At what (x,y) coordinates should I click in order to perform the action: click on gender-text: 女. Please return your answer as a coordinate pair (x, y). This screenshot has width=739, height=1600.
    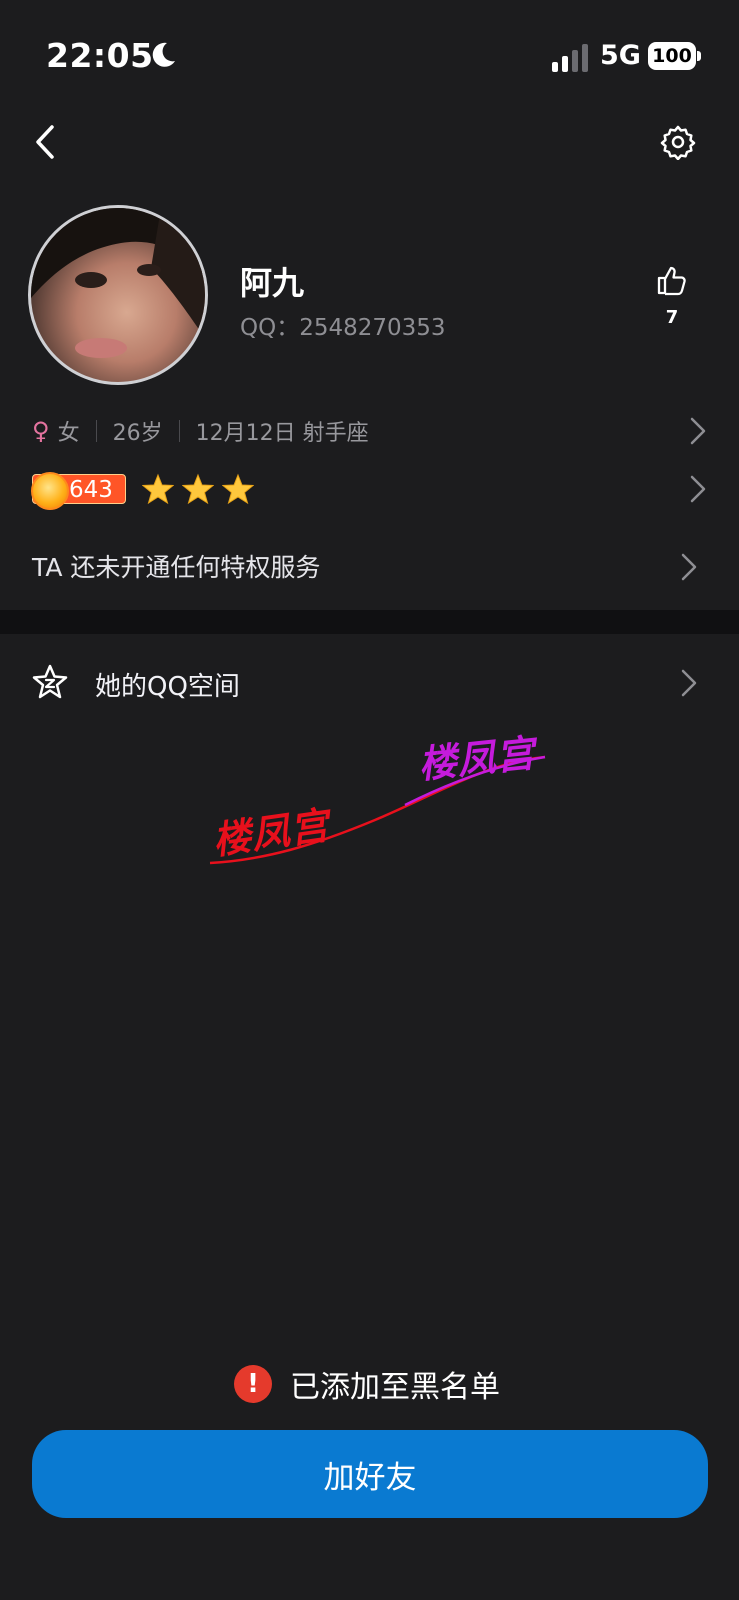
    Looking at the image, I should click on (68, 433).